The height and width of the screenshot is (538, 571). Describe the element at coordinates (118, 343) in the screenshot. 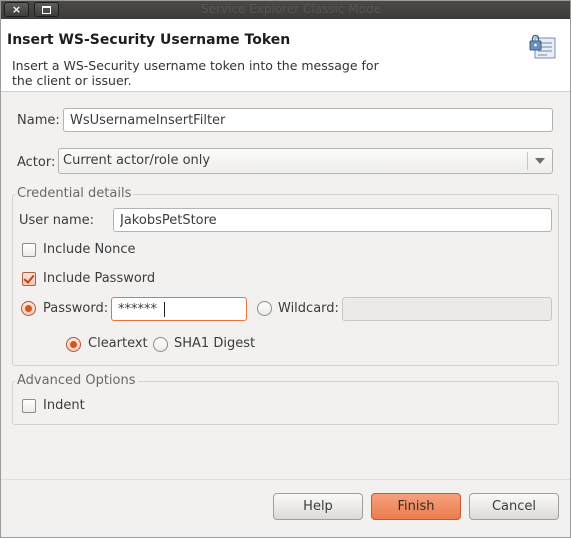

I see `cleartext-label: Cleartext` at that location.